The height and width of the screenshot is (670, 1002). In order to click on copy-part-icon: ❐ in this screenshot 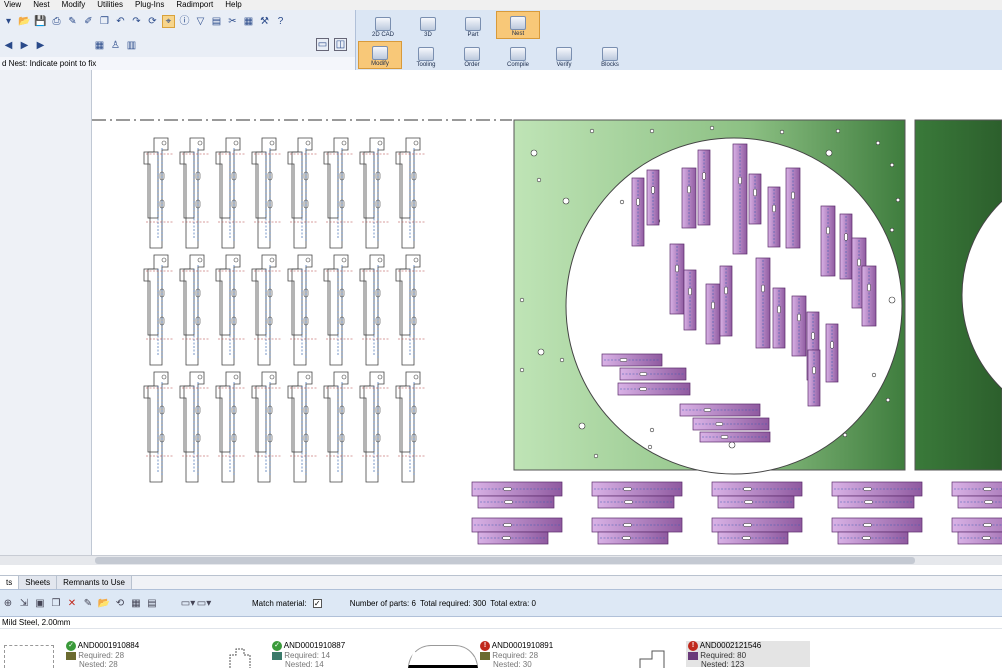, I will do `click(56, 603)`.